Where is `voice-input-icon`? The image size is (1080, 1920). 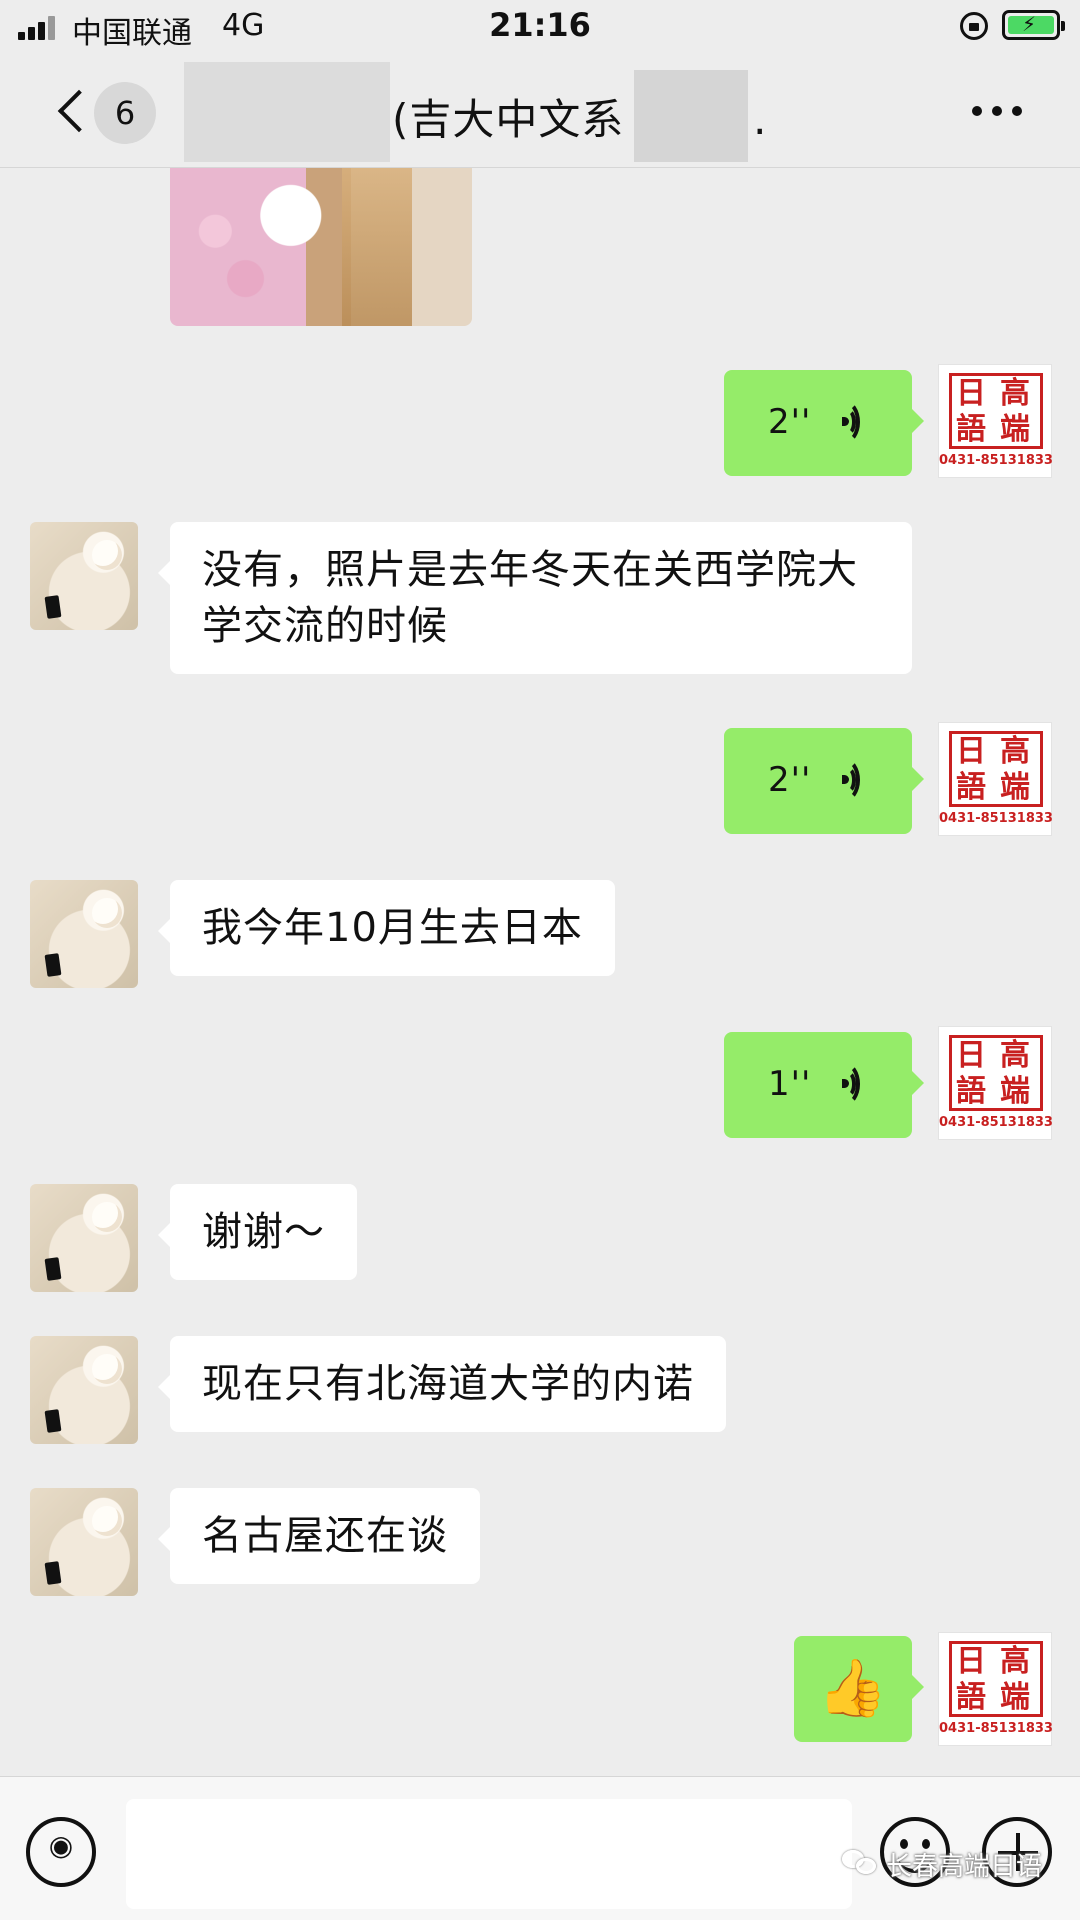
voice-input-icon is located at coordinates (61, 1852).